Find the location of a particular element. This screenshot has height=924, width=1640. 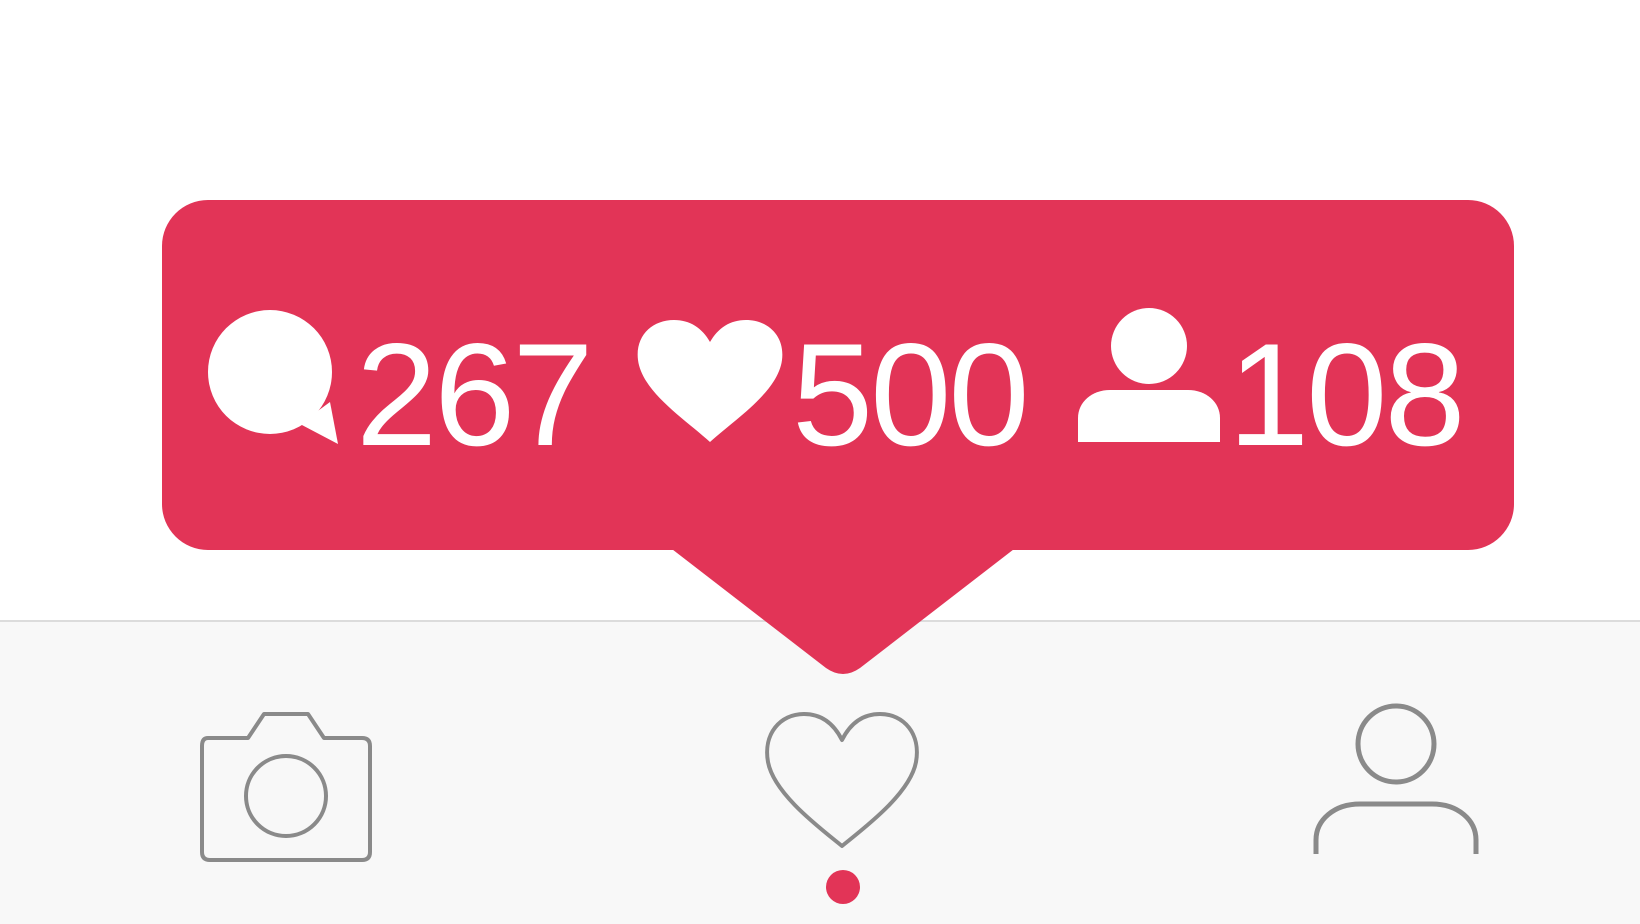

comments-count: 267 is located at coordinates (475, 394).